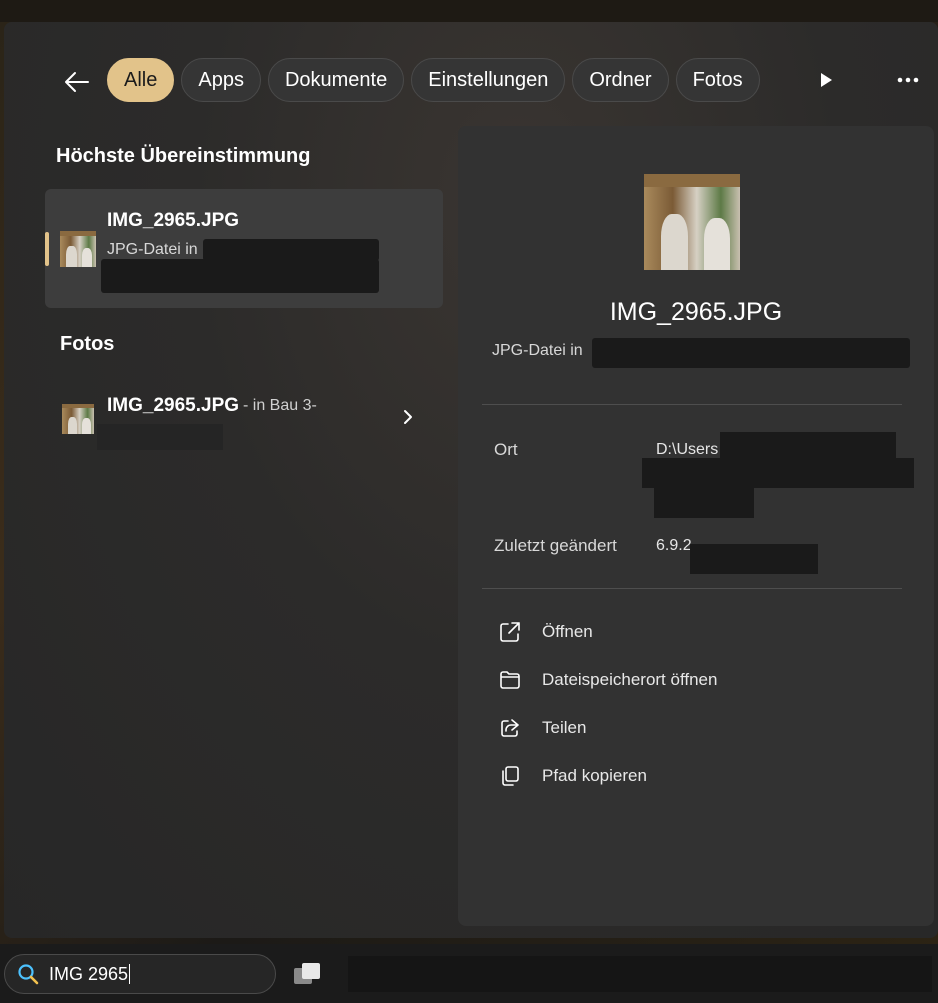 Image resolution: width=938 pixels, height=1003 pixels. I want to click on folder-icon, so click(510, 680).